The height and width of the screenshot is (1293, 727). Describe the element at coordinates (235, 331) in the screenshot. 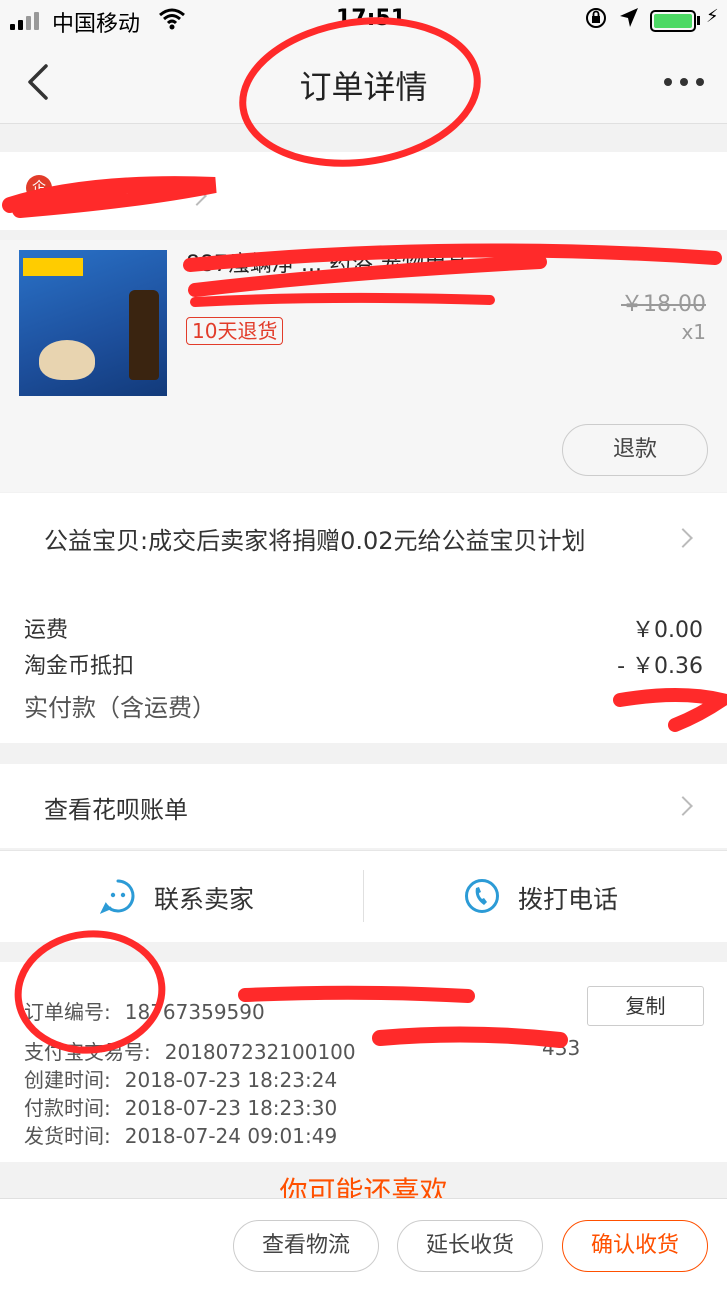

I see `return-policy-tag: 10天退货` at that location.